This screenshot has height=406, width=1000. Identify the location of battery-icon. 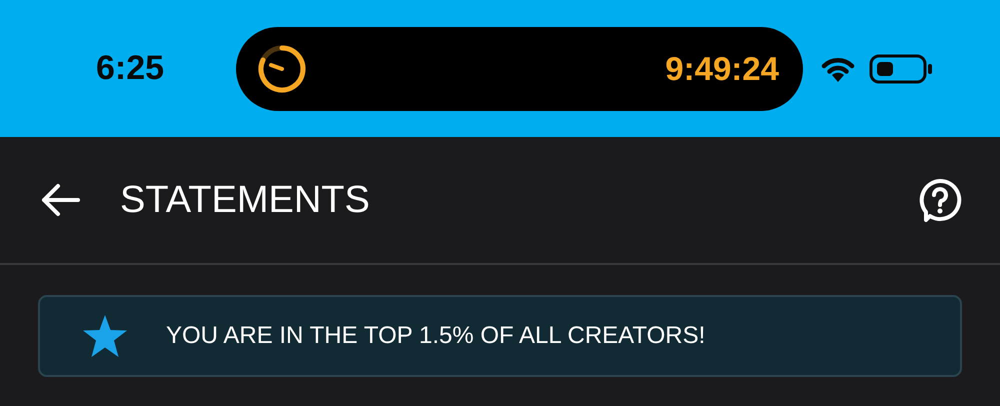
(901, 69).